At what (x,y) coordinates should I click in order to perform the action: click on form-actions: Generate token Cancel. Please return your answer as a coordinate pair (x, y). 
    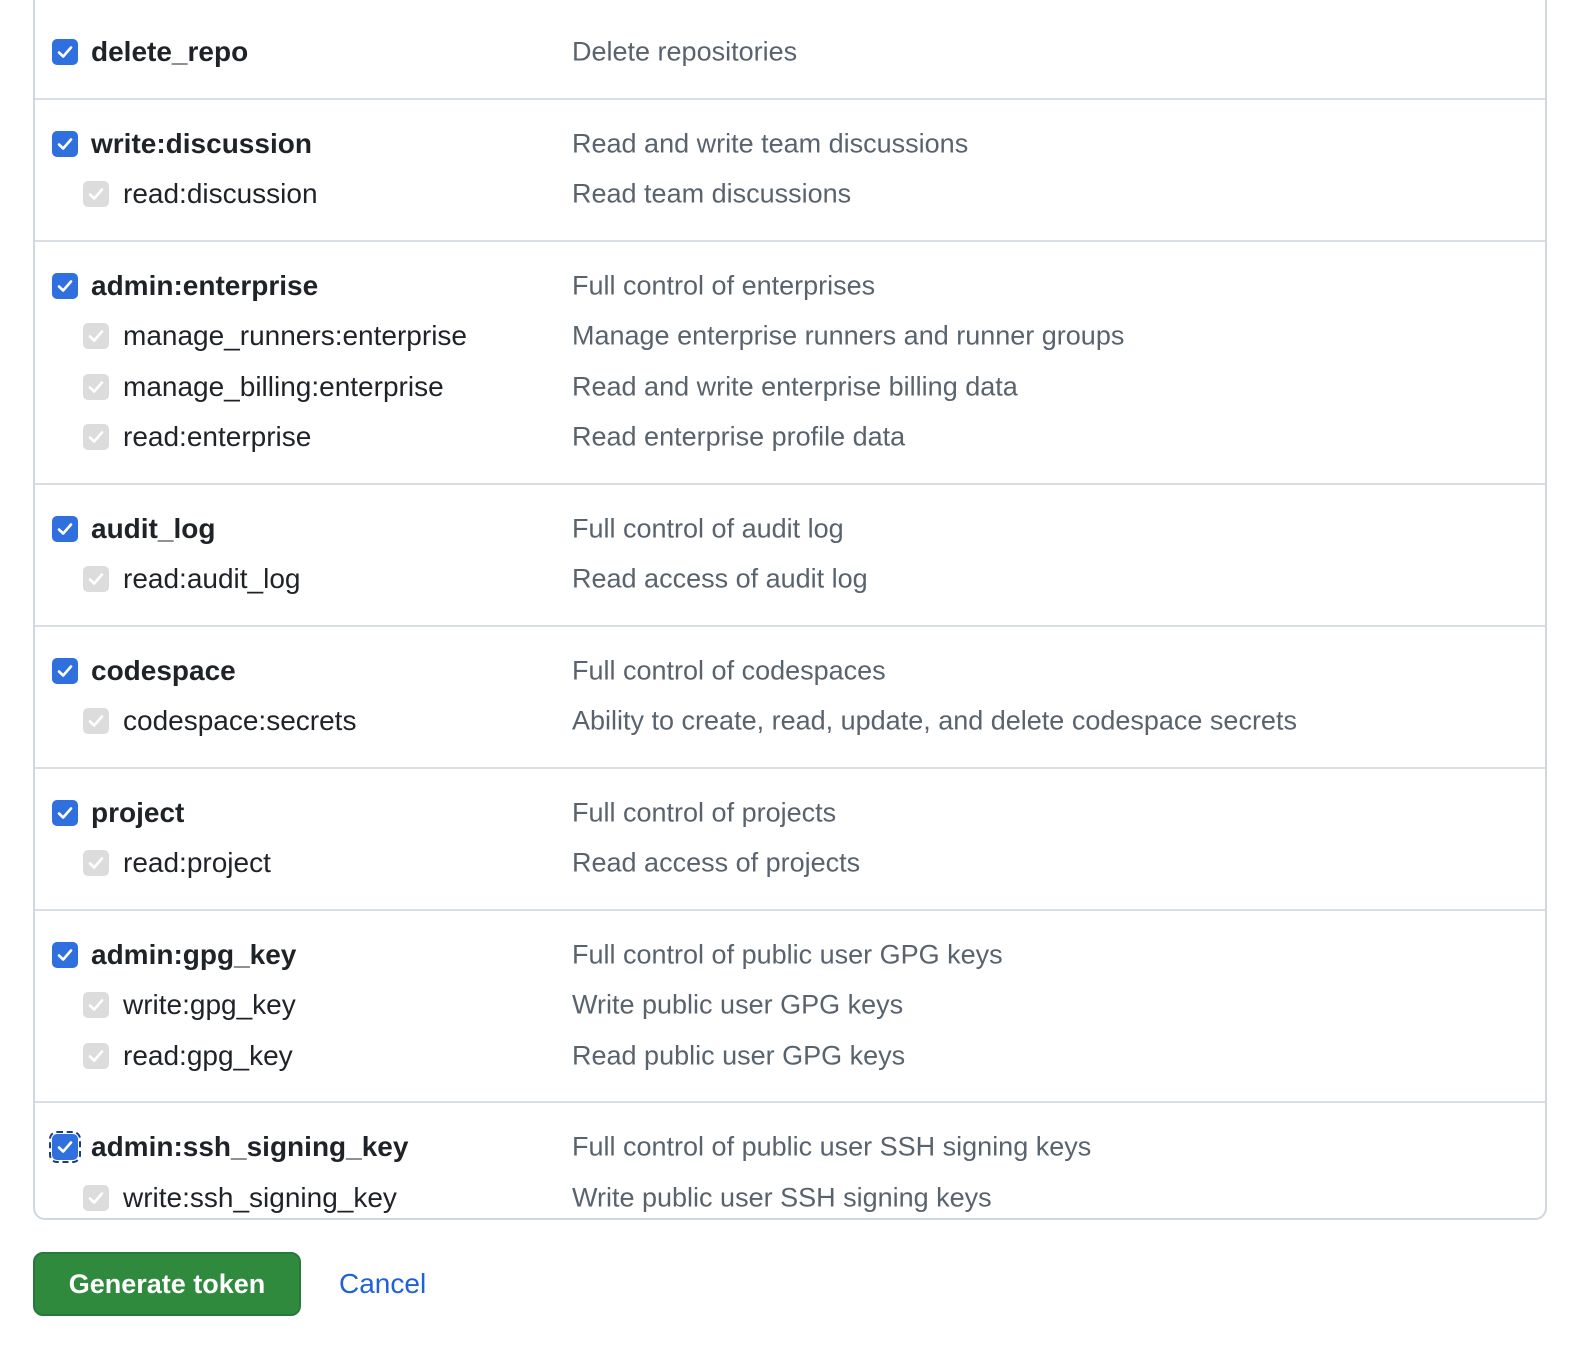
    Looking at the image, I should click on (229, 1284).